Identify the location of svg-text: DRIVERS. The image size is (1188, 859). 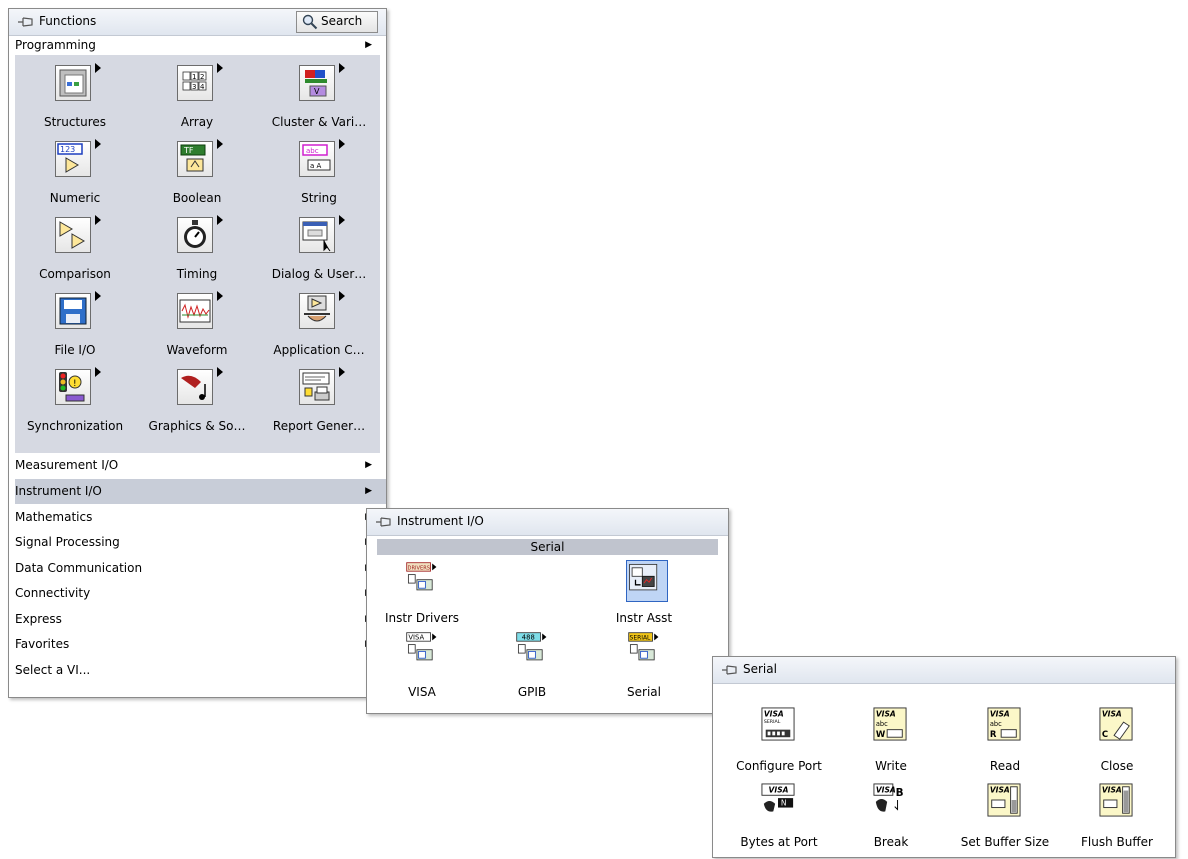
(419, 569).